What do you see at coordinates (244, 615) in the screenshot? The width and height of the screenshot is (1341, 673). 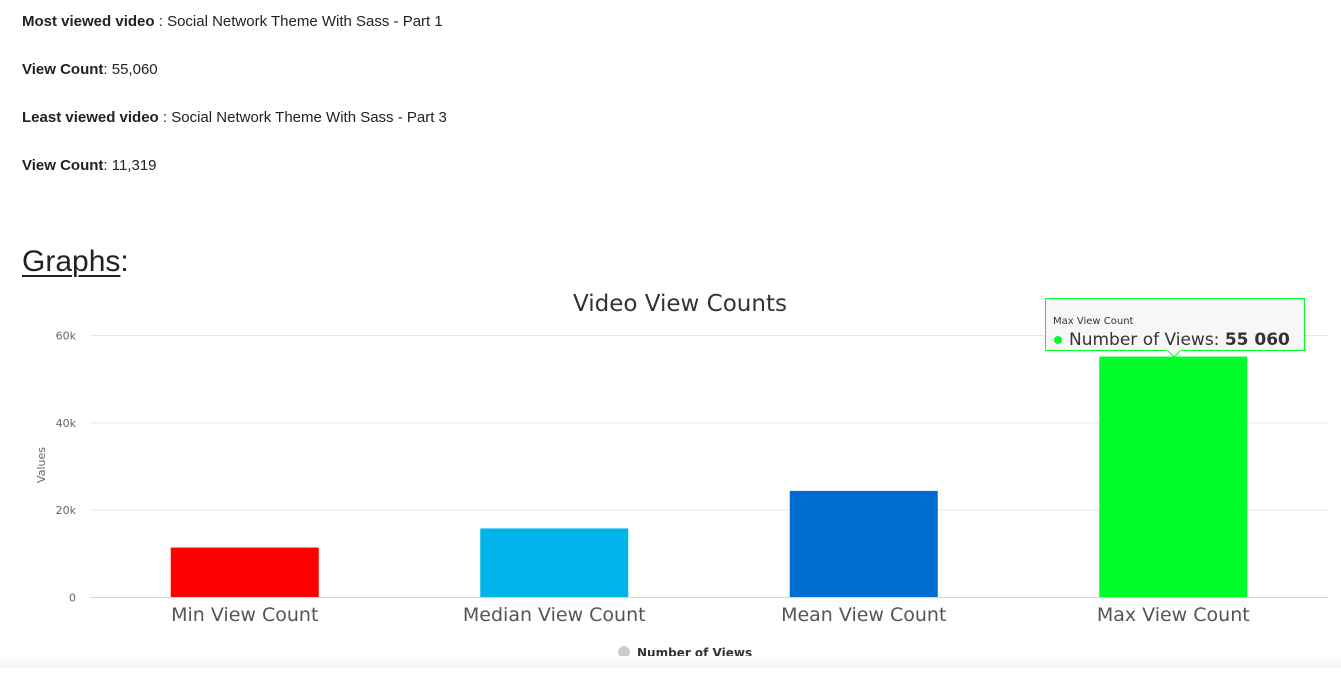 I see `x-tick-label: Min View Count` at bounding box center [244, 615].